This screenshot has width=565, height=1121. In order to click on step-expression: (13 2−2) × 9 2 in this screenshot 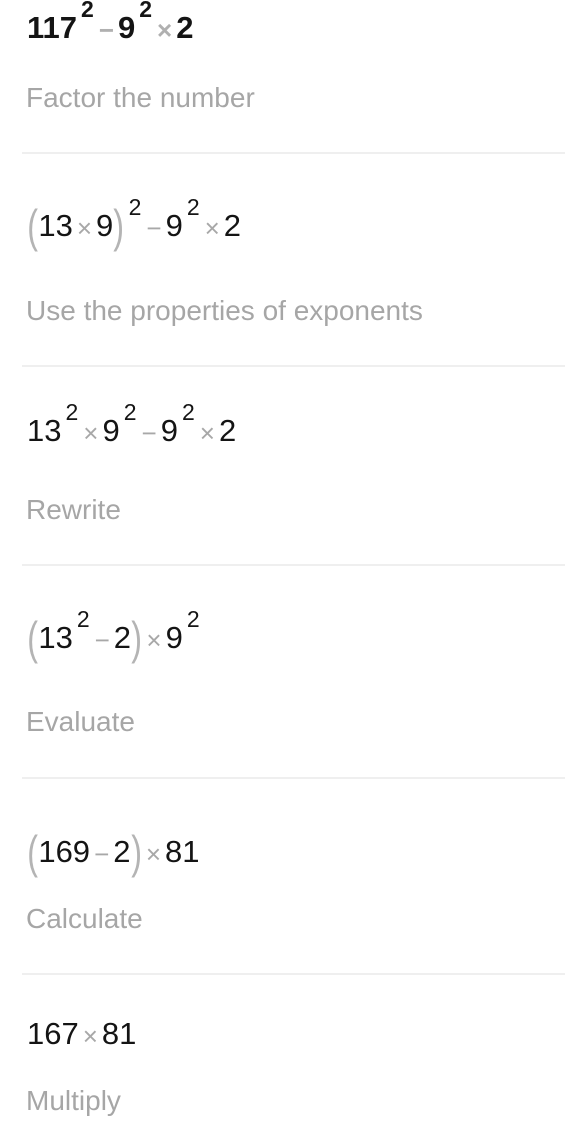, I will do `click(114, 634)`.